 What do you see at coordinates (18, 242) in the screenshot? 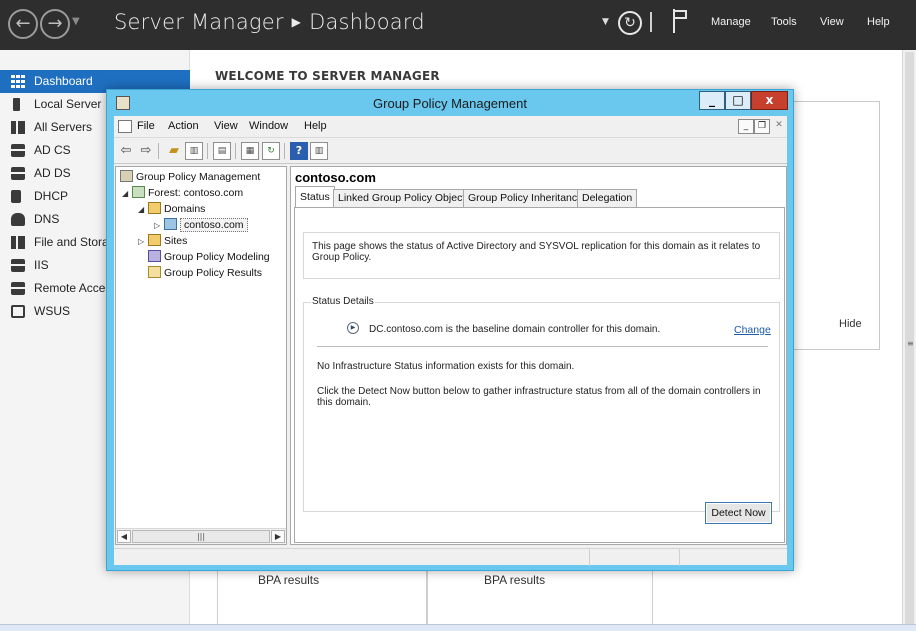
I see `file-storage-icon` at bounding box center [18, 242].